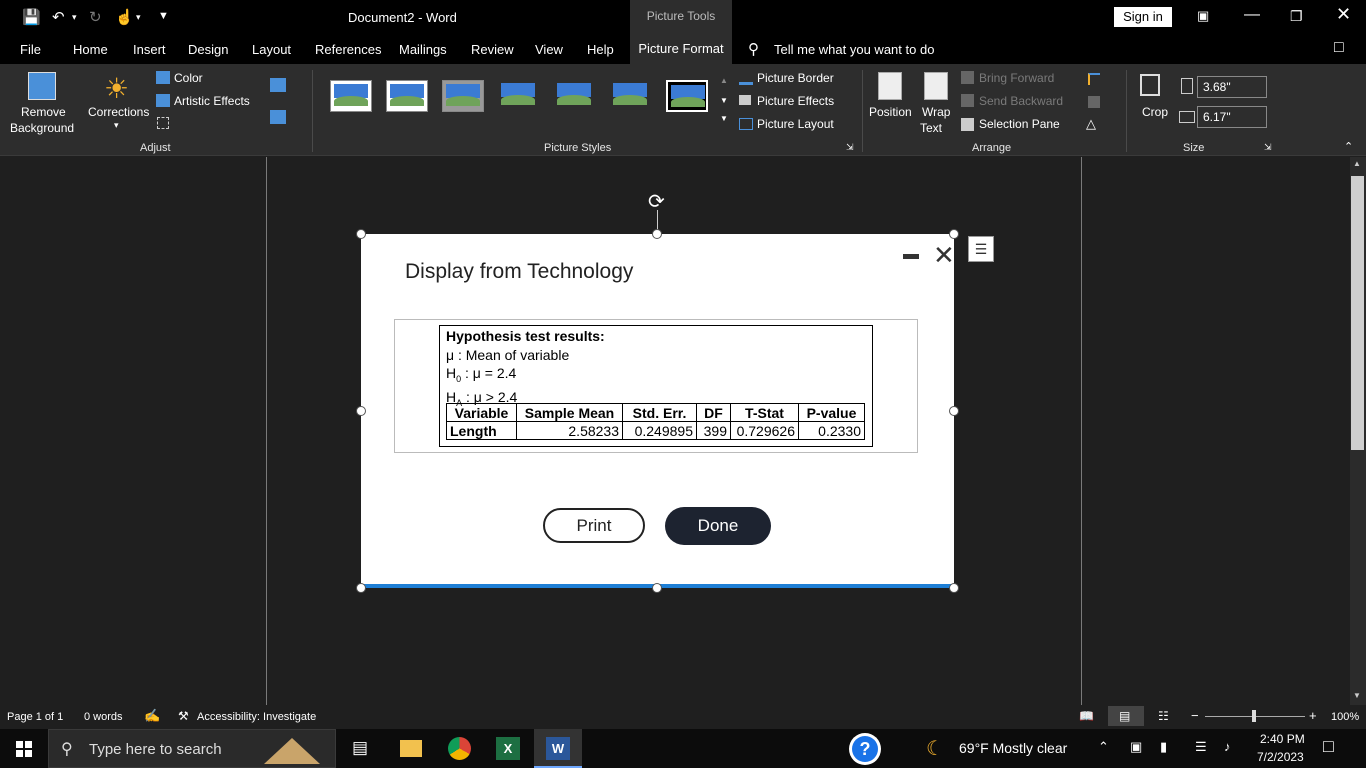 This screenshot has height=768, width=1366. What do you see at coordinates (492, 49) in the screenshot?
I see `tab-review: Review` at bounding box center [492, 49].